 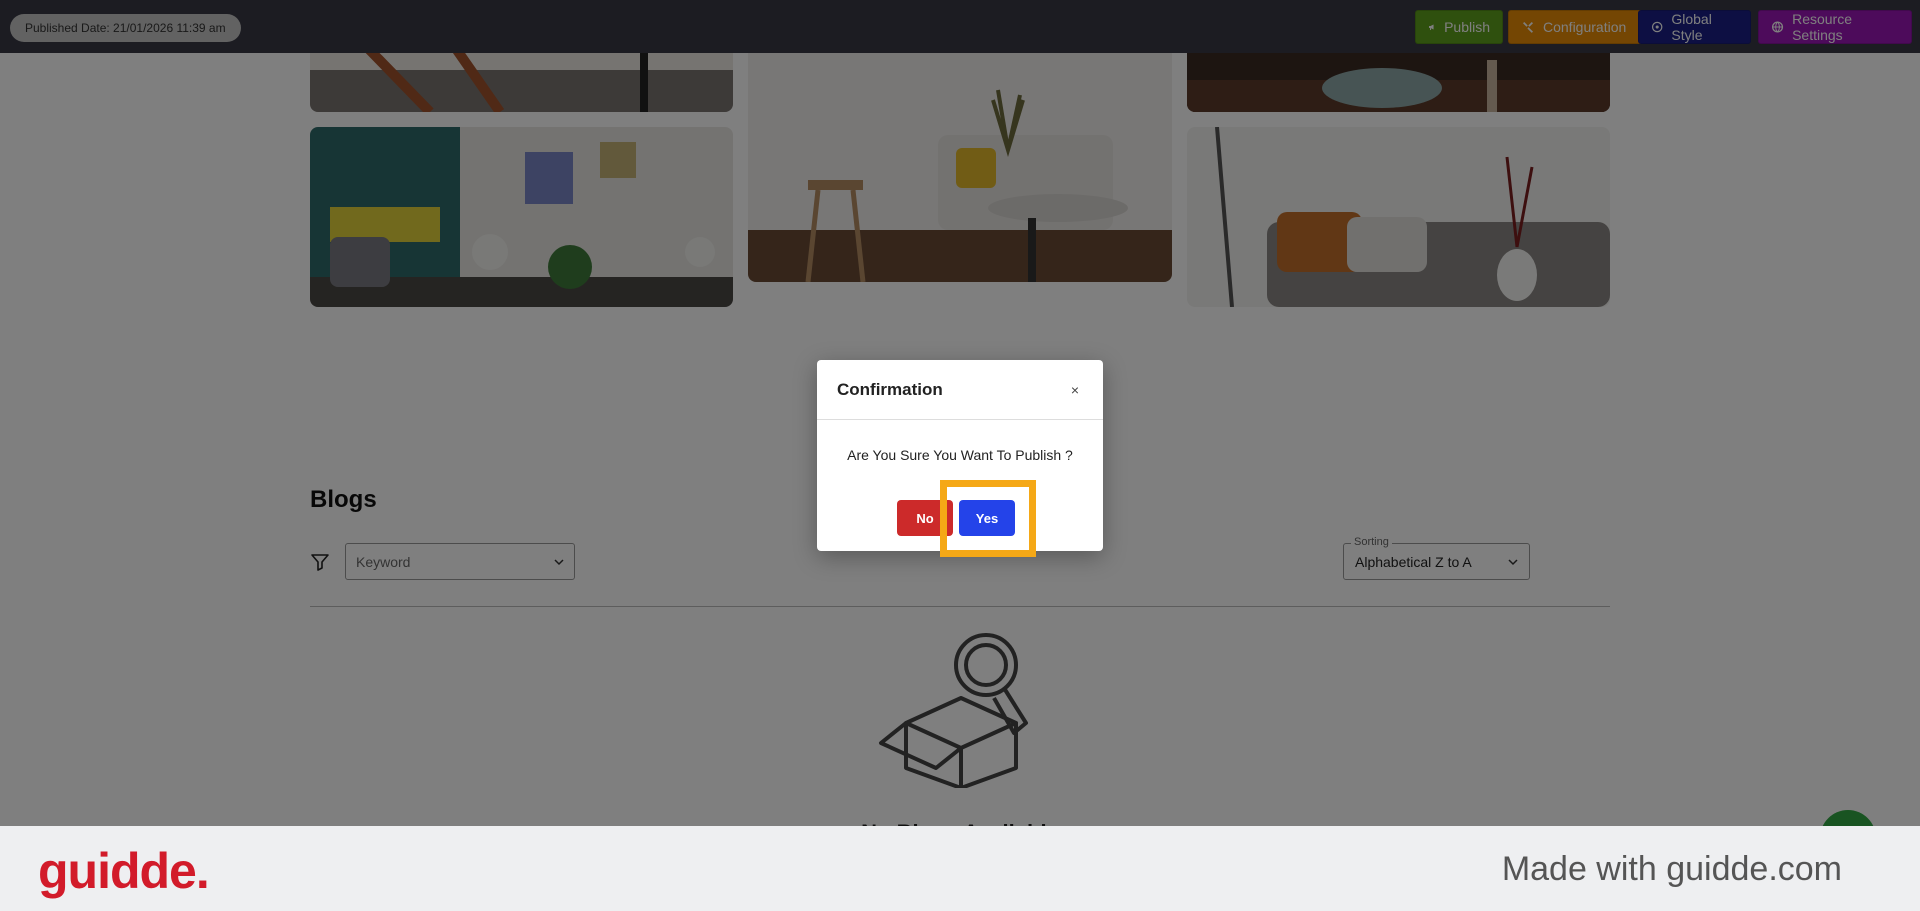 What do you see at coordinates (960, 390) in the screenshot?
I see `dialog-header: Confirmation ×` at bounding box center [960, 390].